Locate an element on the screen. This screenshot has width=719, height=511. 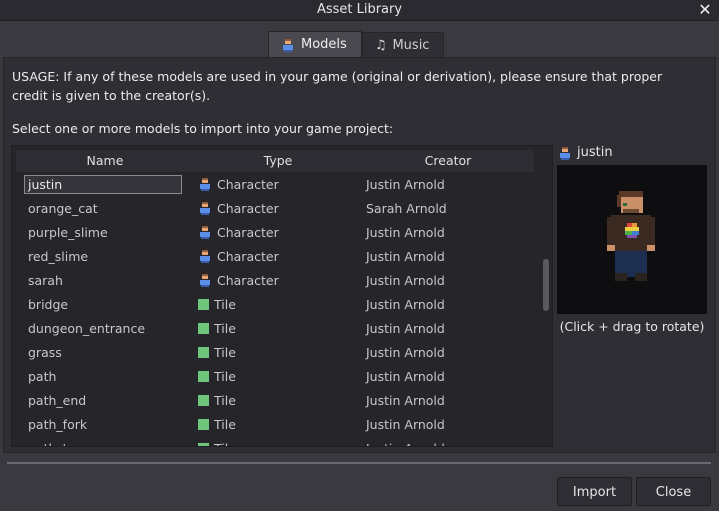
window-title: Asset Library is located at coordinates (359, 9).